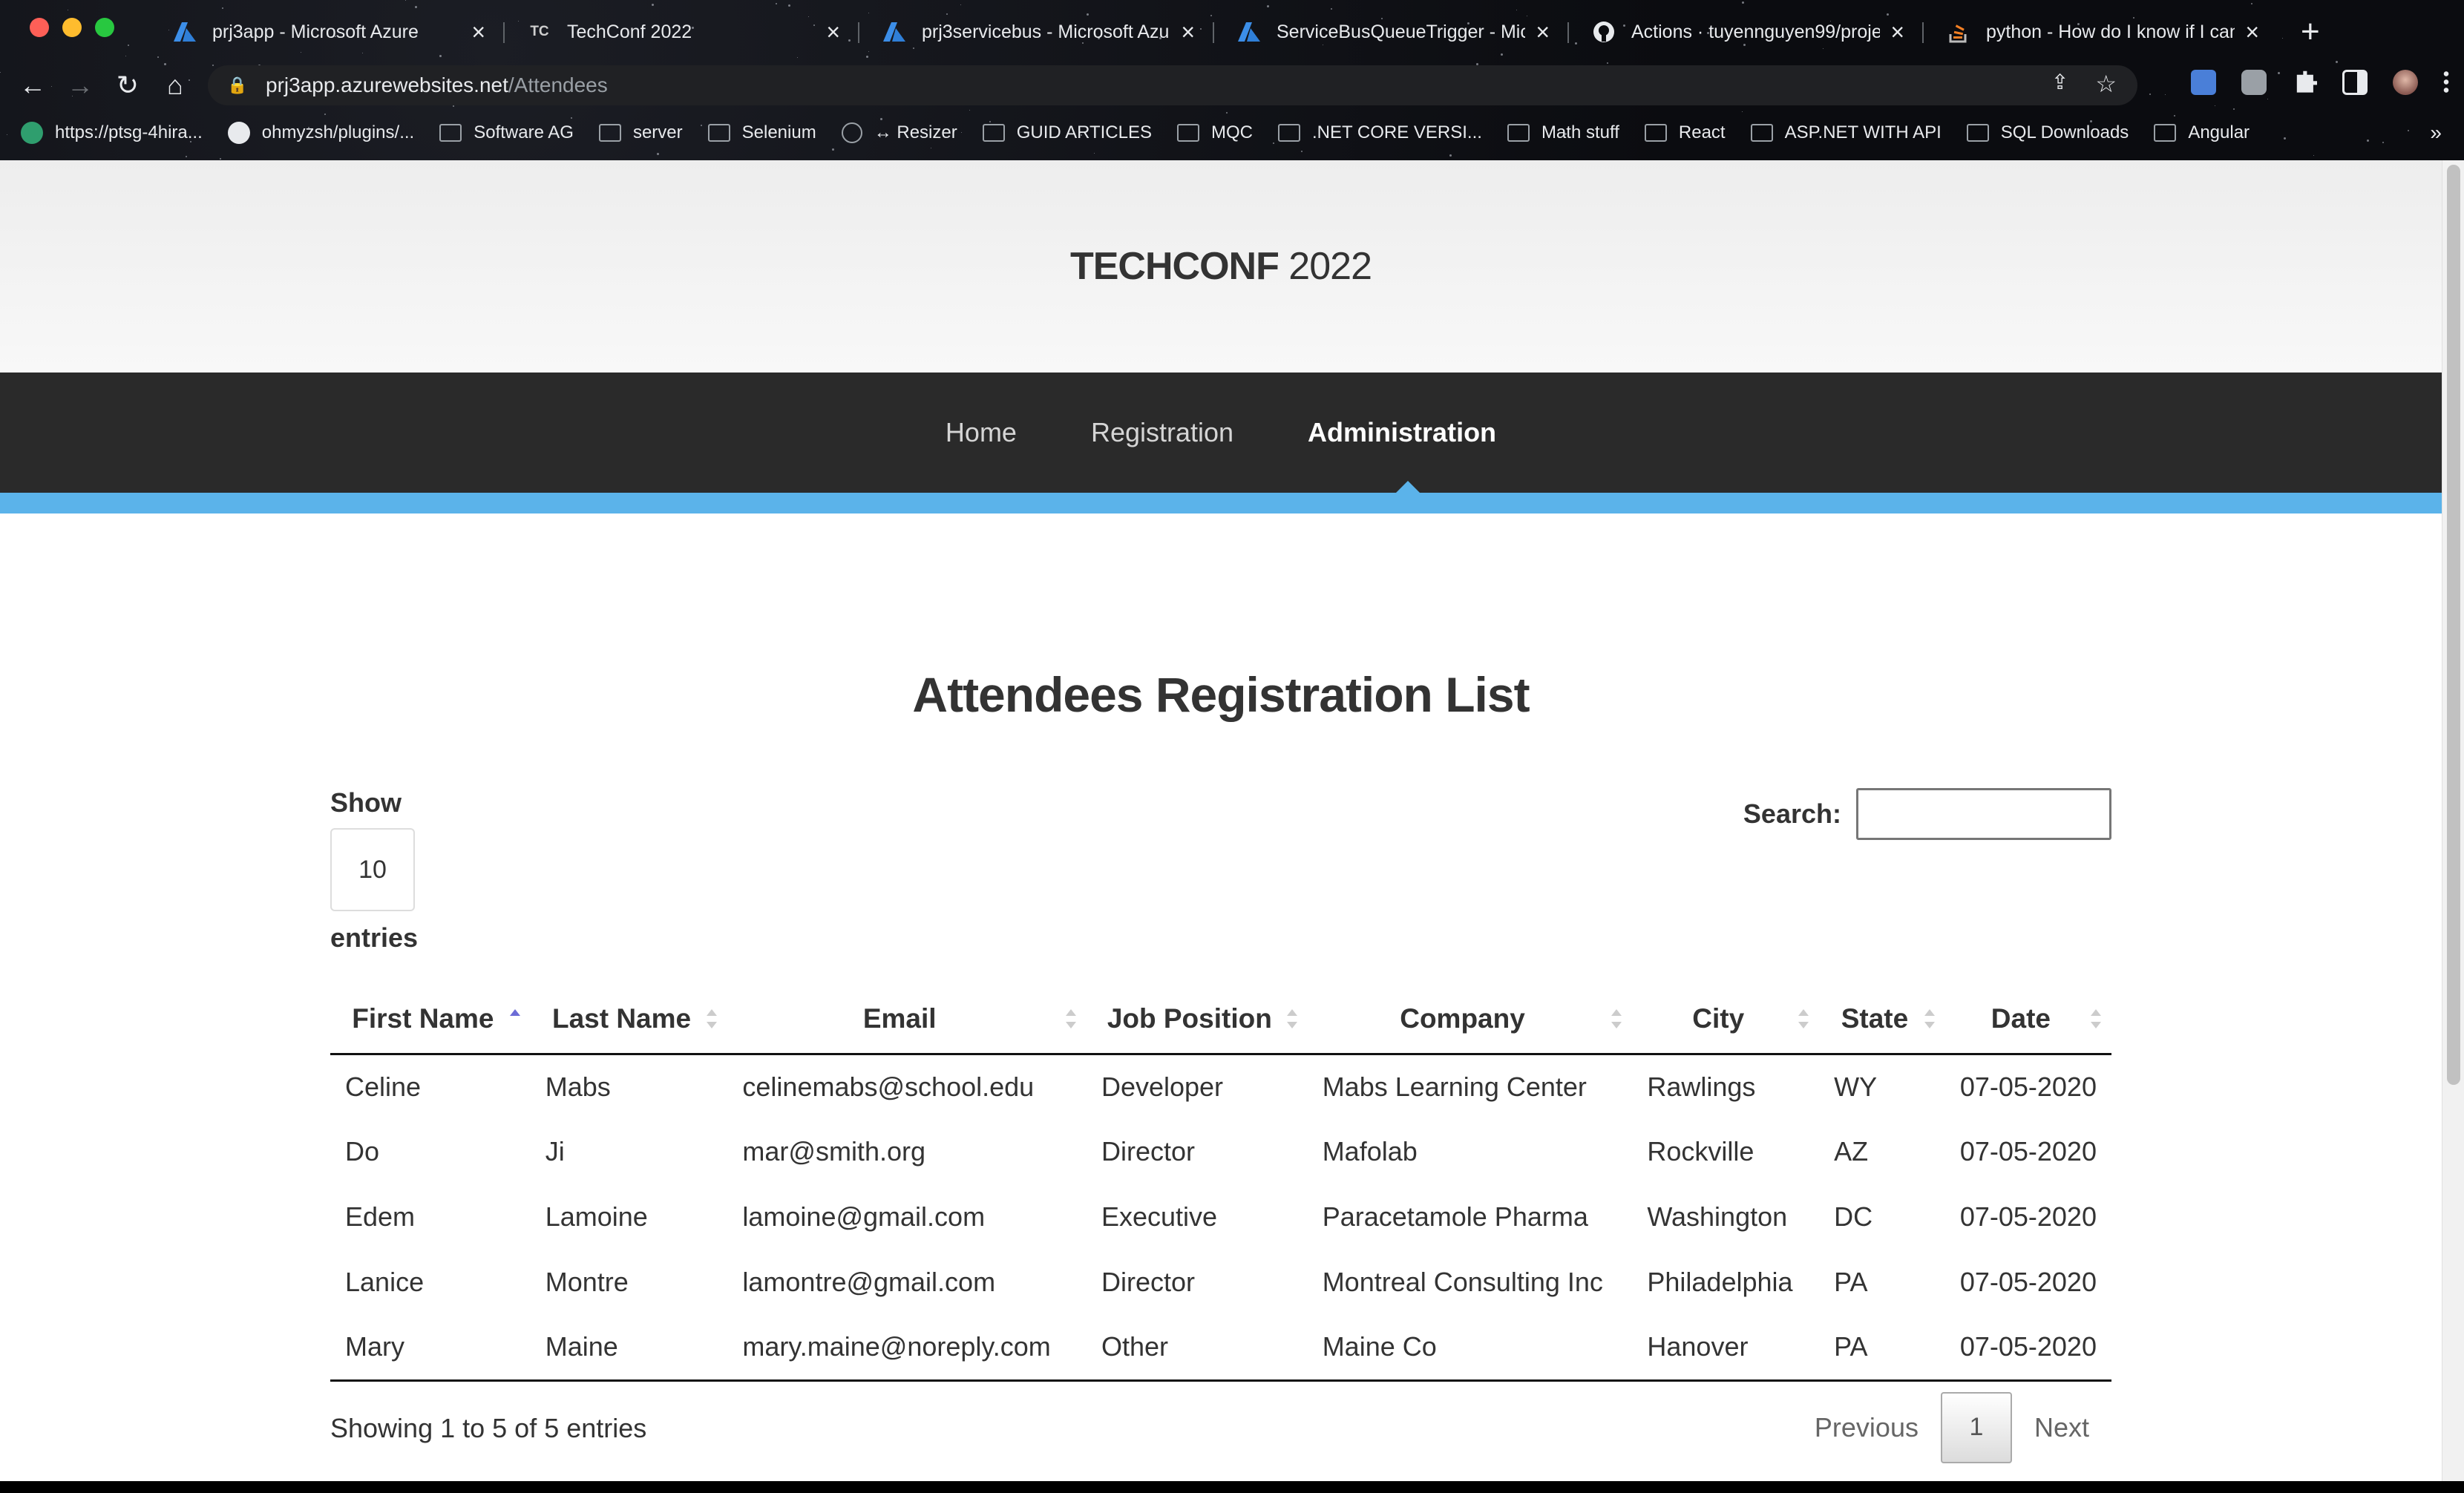 Image resolution: width=2464 pixels, height=1493 pixels. Describe the element at coordinates (1067, 132) in the screenshot. I see `bookmark-item: GUID ARTICLES` at that location.